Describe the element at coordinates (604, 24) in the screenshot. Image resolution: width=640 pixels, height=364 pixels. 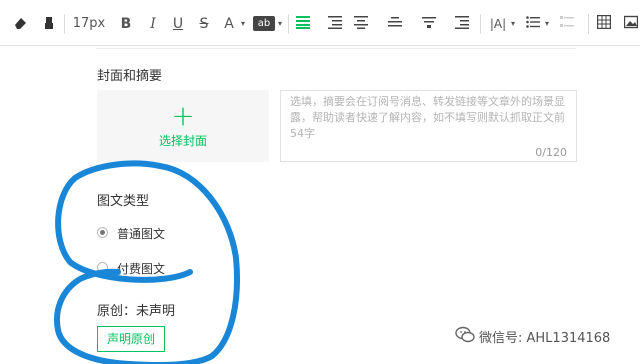
I see `table-icon` at that location.